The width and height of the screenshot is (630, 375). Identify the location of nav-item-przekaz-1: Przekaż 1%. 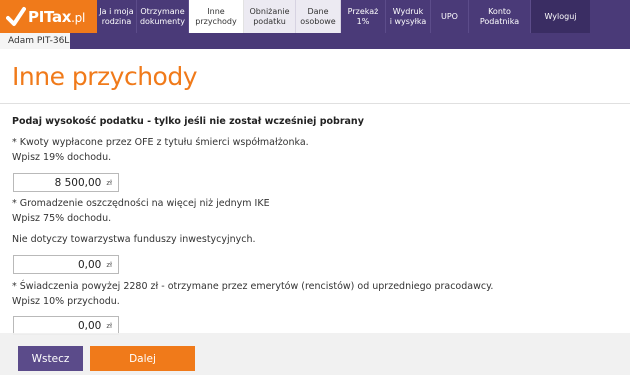
(363, 16).